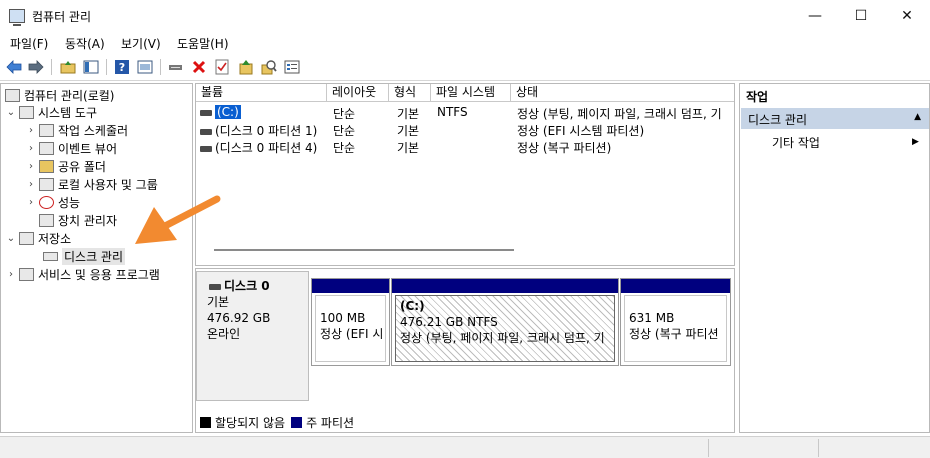 The image size is (930, 458). What do you see at coordinates (835, 118) in the screenshot?
I see `actions-section-disk-management: 디스크 관리 ▲` at bounding box center [835, 118].